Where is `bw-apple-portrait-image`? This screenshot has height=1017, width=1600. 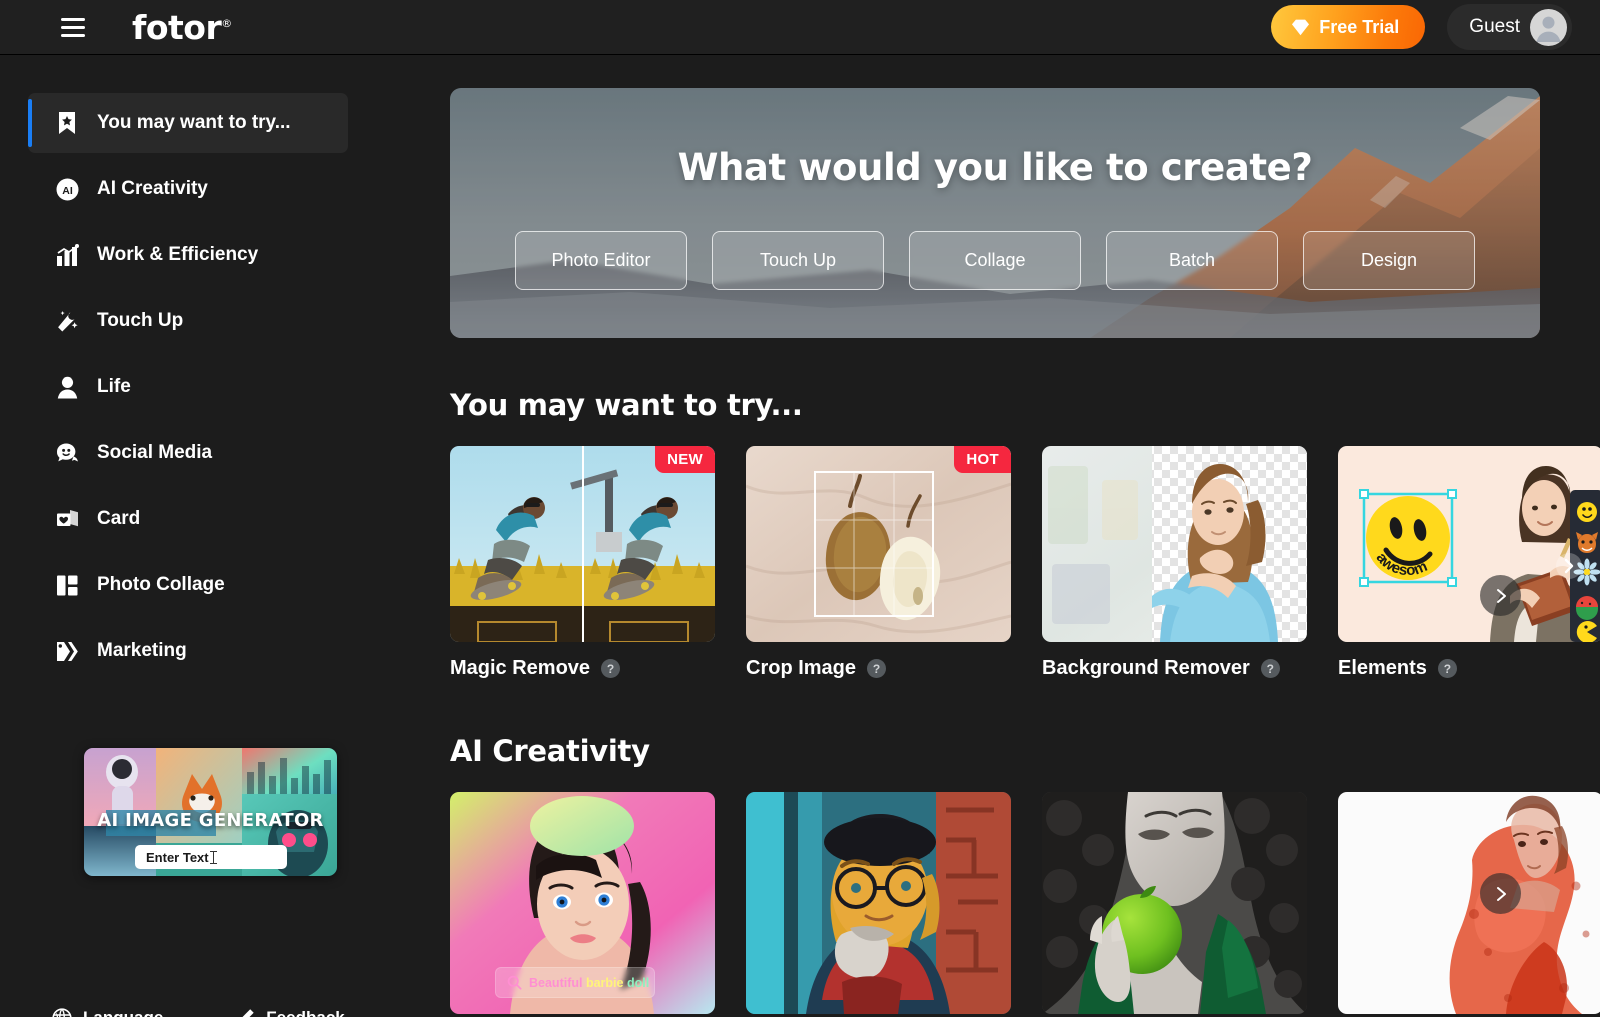 bw-apple-portrait-image is located at coordinates (1174, 903).